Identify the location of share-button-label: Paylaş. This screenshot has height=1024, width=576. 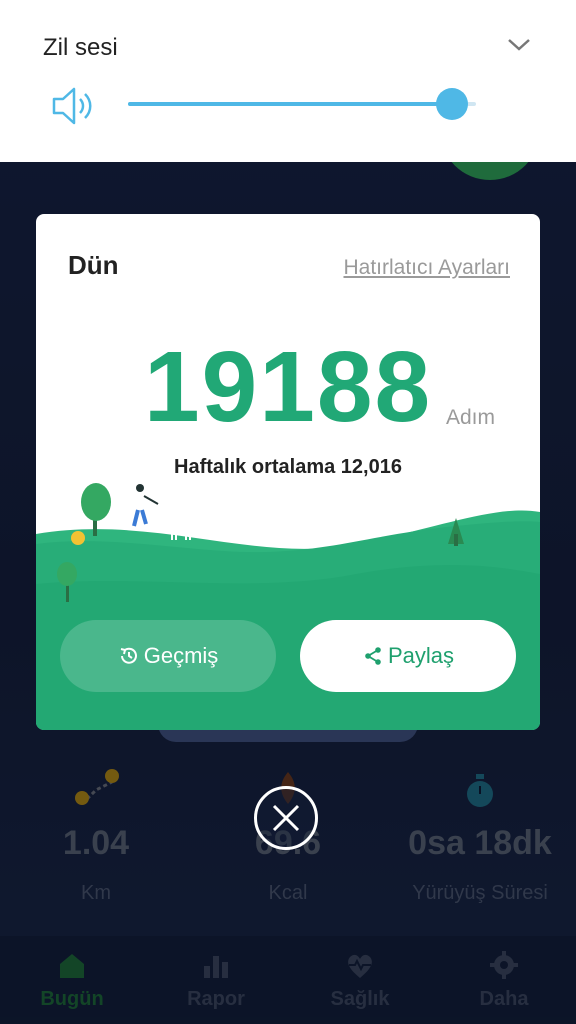
(421, 655).